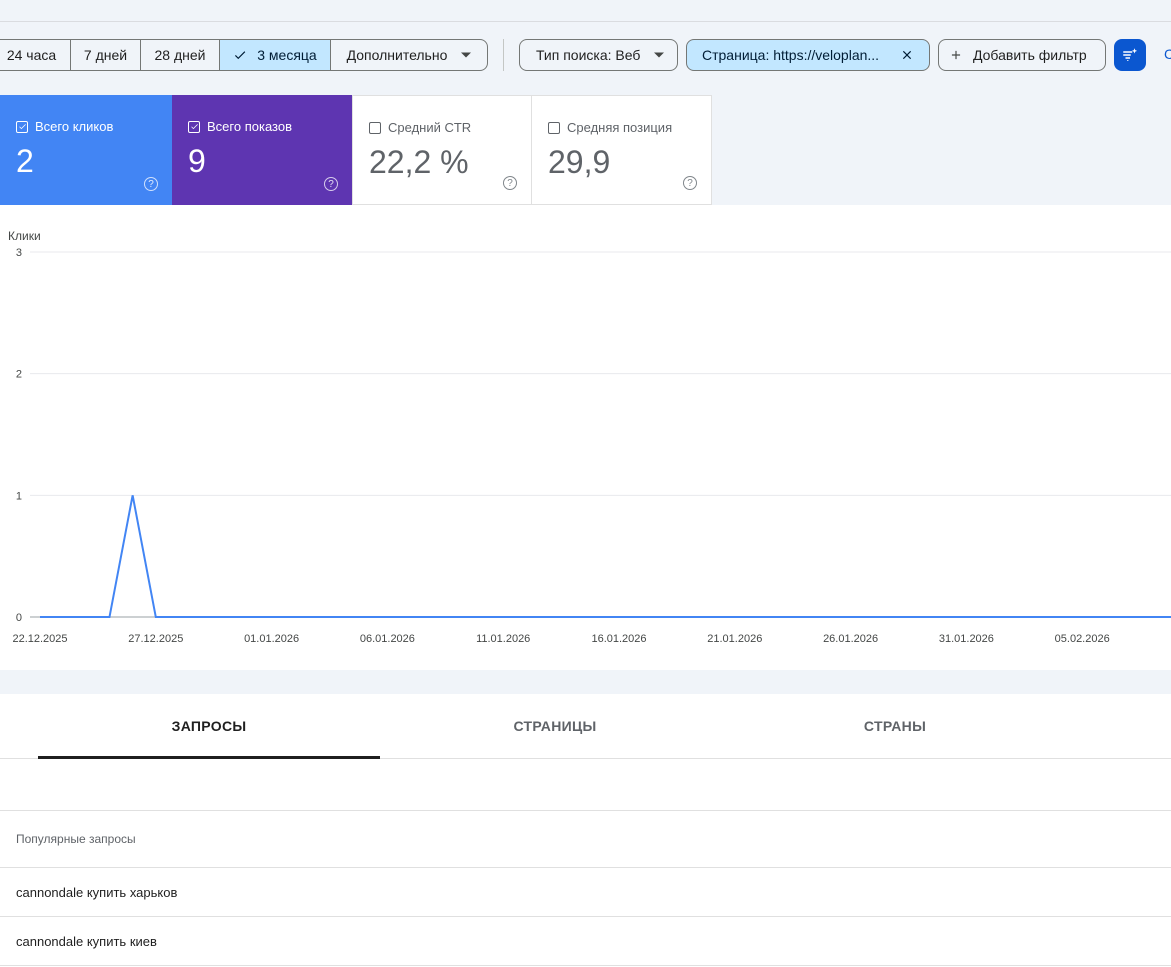 This screenshot has width=1171, height=967. I want to click on top-header-strip, so click(585, 11).